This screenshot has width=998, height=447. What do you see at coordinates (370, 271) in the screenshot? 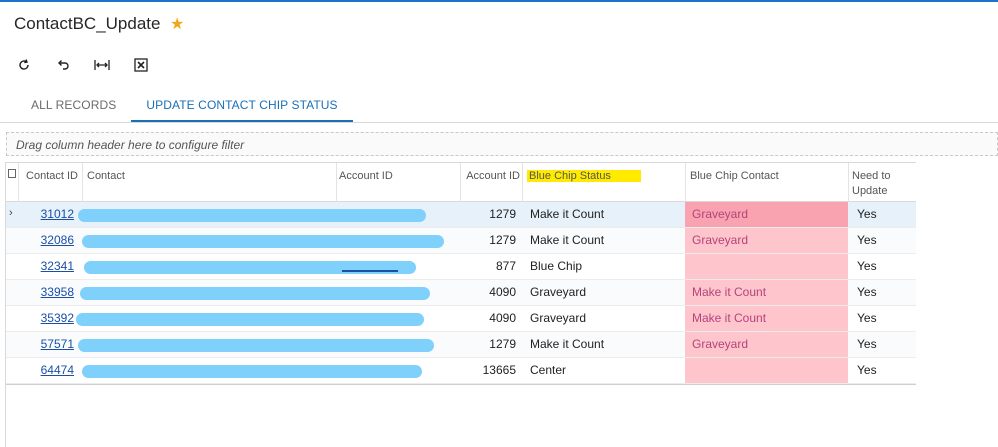
I see `account-link-underline` at bounding box center [370, 271].